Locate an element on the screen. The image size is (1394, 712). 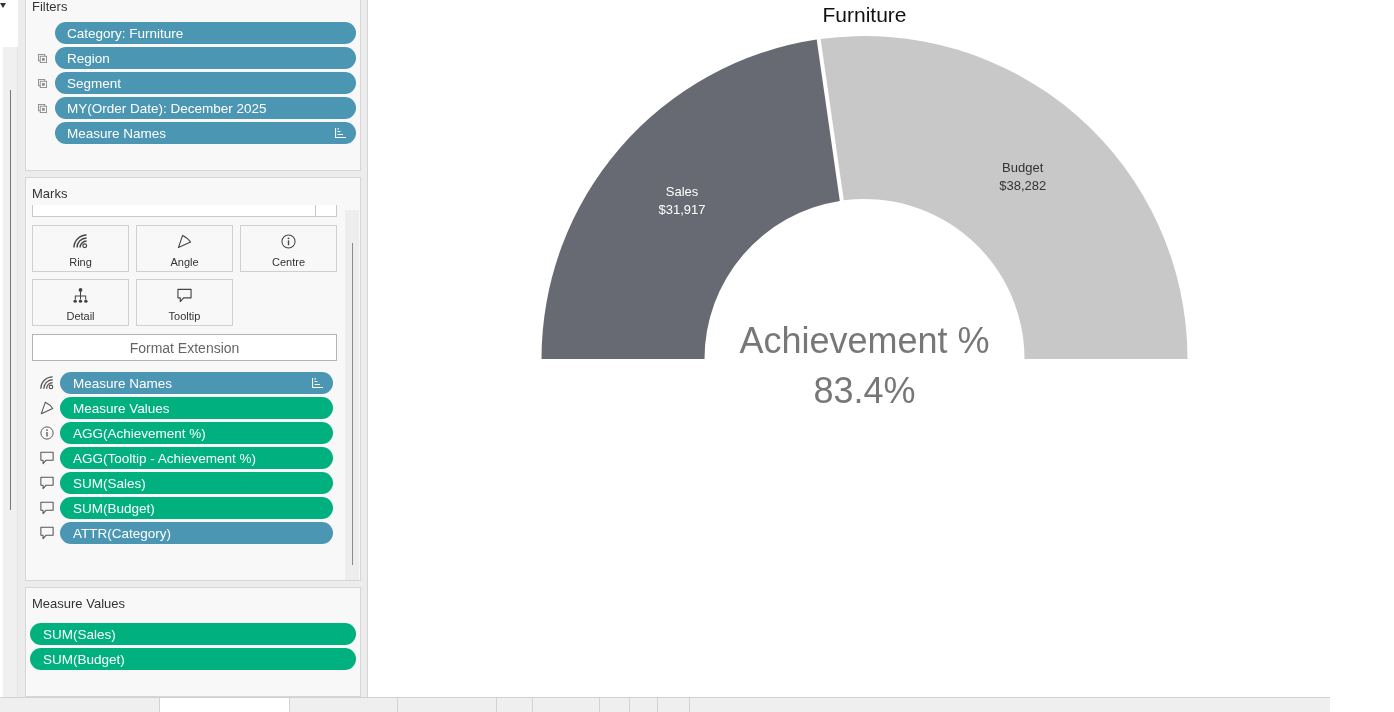
field-pill: AGG(Tooltip - Achievement %) is located at coordinates (196, 458).